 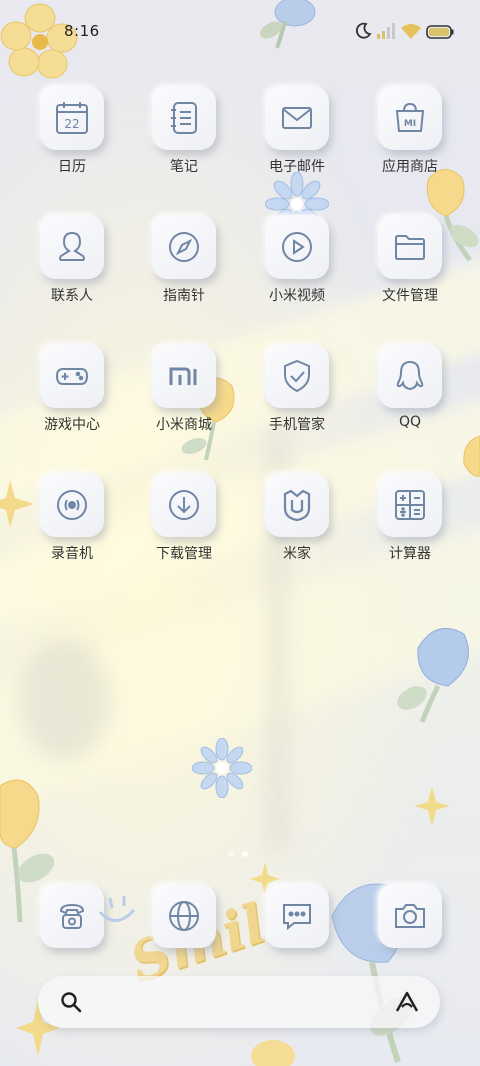 I want to click on wallpaper-smile-face, so click(x=117, y=909).